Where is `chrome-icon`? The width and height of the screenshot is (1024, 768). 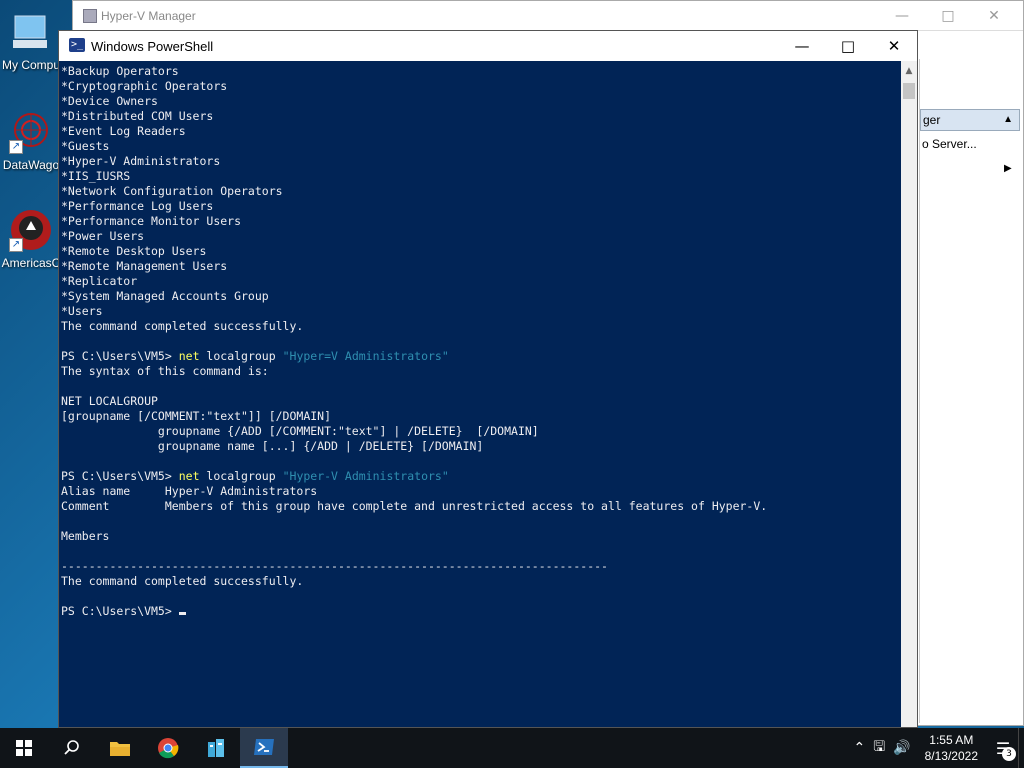
chrome-icon is located at coordinates (168, 748).